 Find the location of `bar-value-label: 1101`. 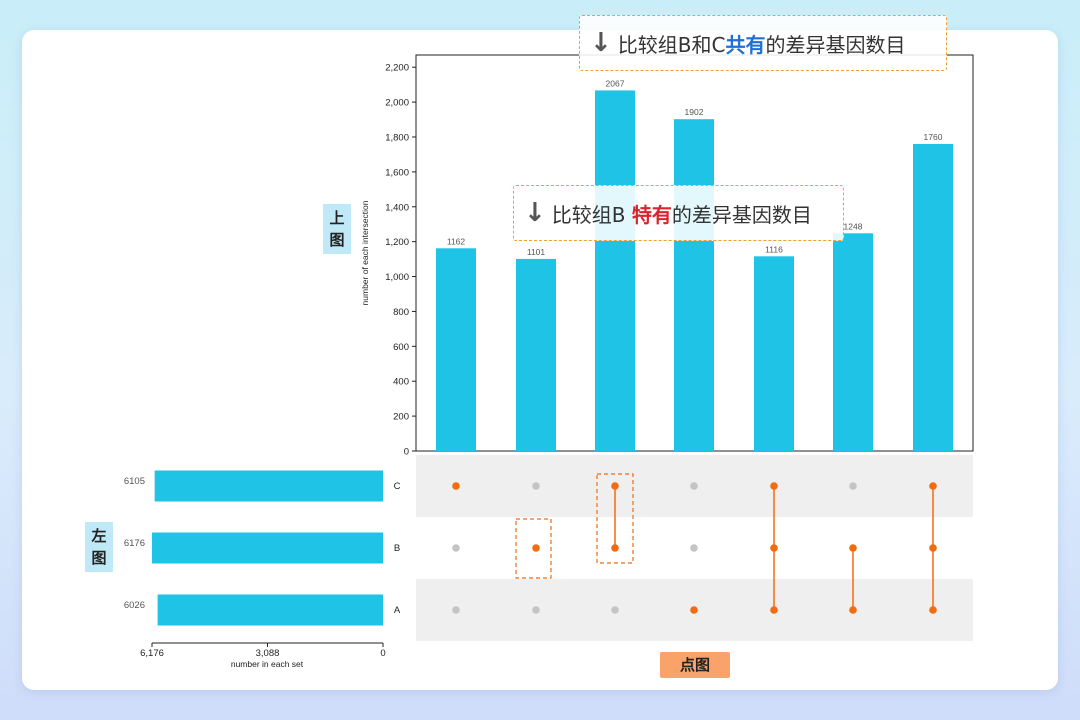

bar-value-label: 1101 is located at coordinates (536, 252).